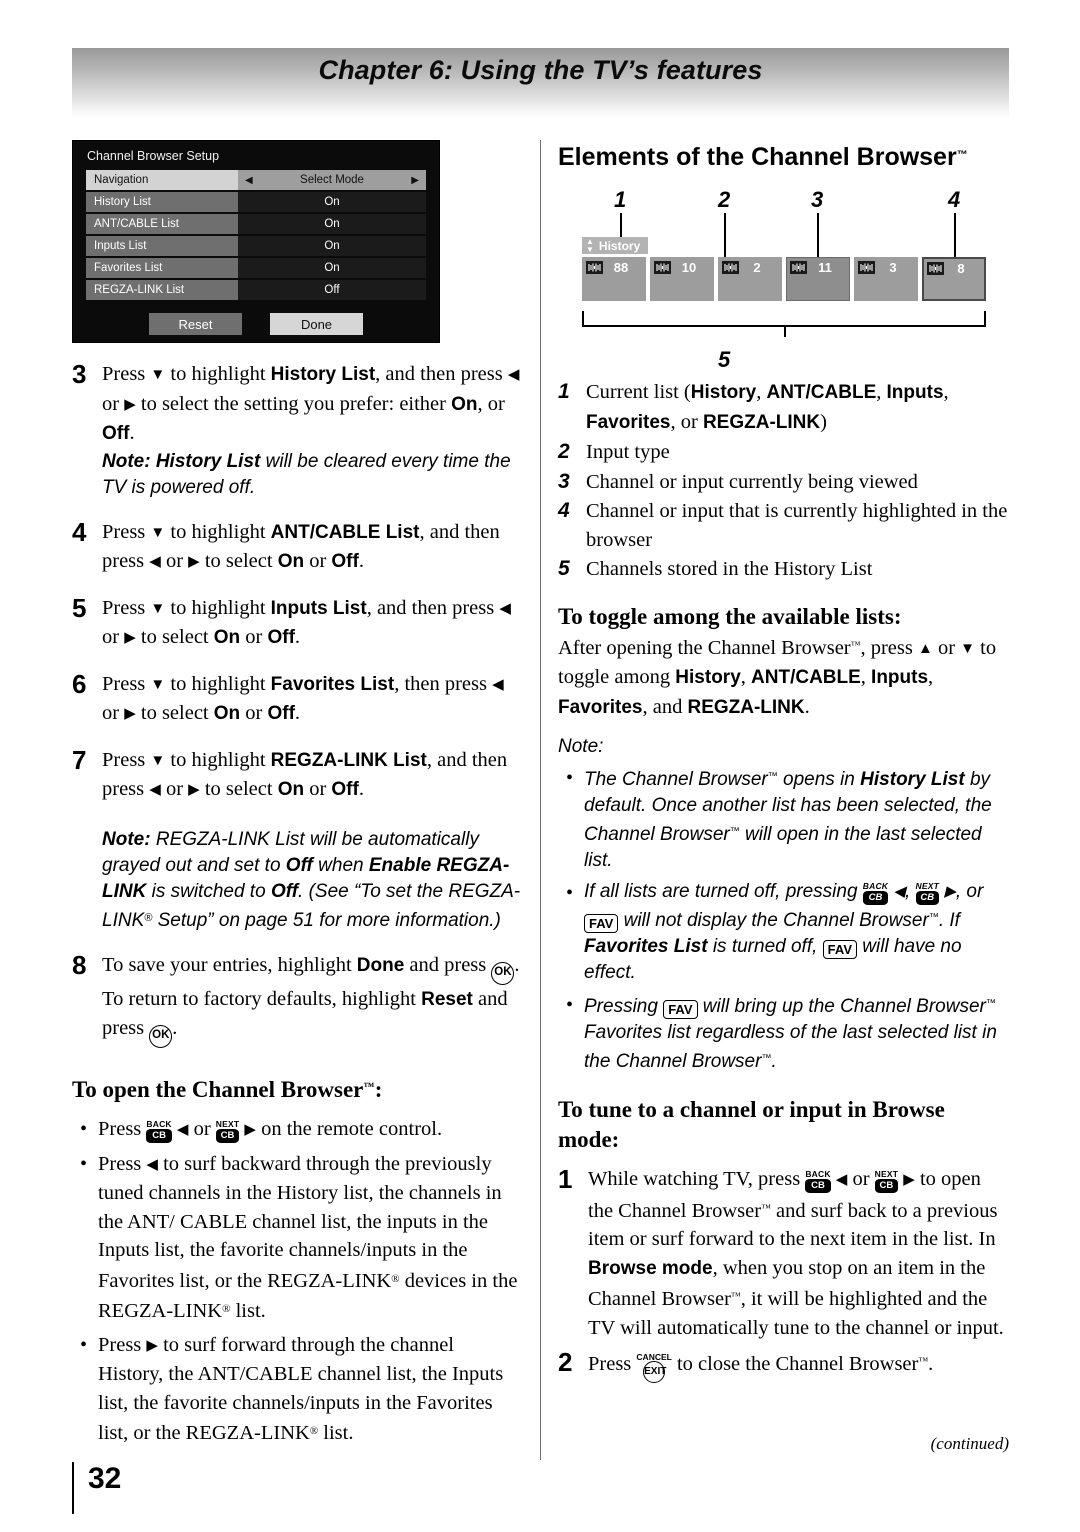 This screenshot has height=1532, width=1080. Describe the element at coordinates (415, 180) in the screenshot. I see `right-arrow-icon: ▶` at that location.